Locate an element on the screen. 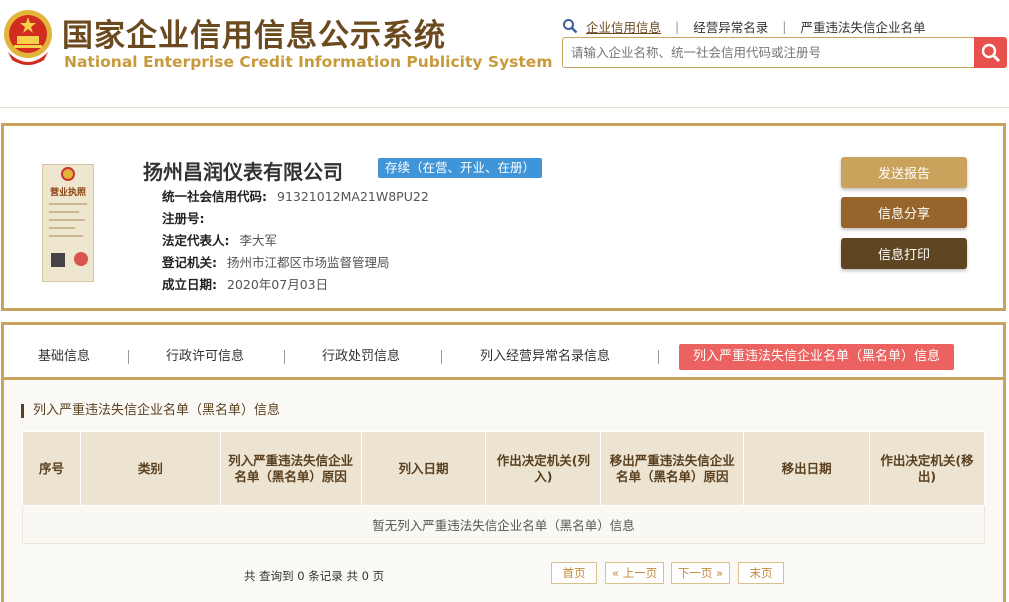  field-authority: 登记机关: 扬州市江都区市场监督管理局 is located at coordinates (276, 261).